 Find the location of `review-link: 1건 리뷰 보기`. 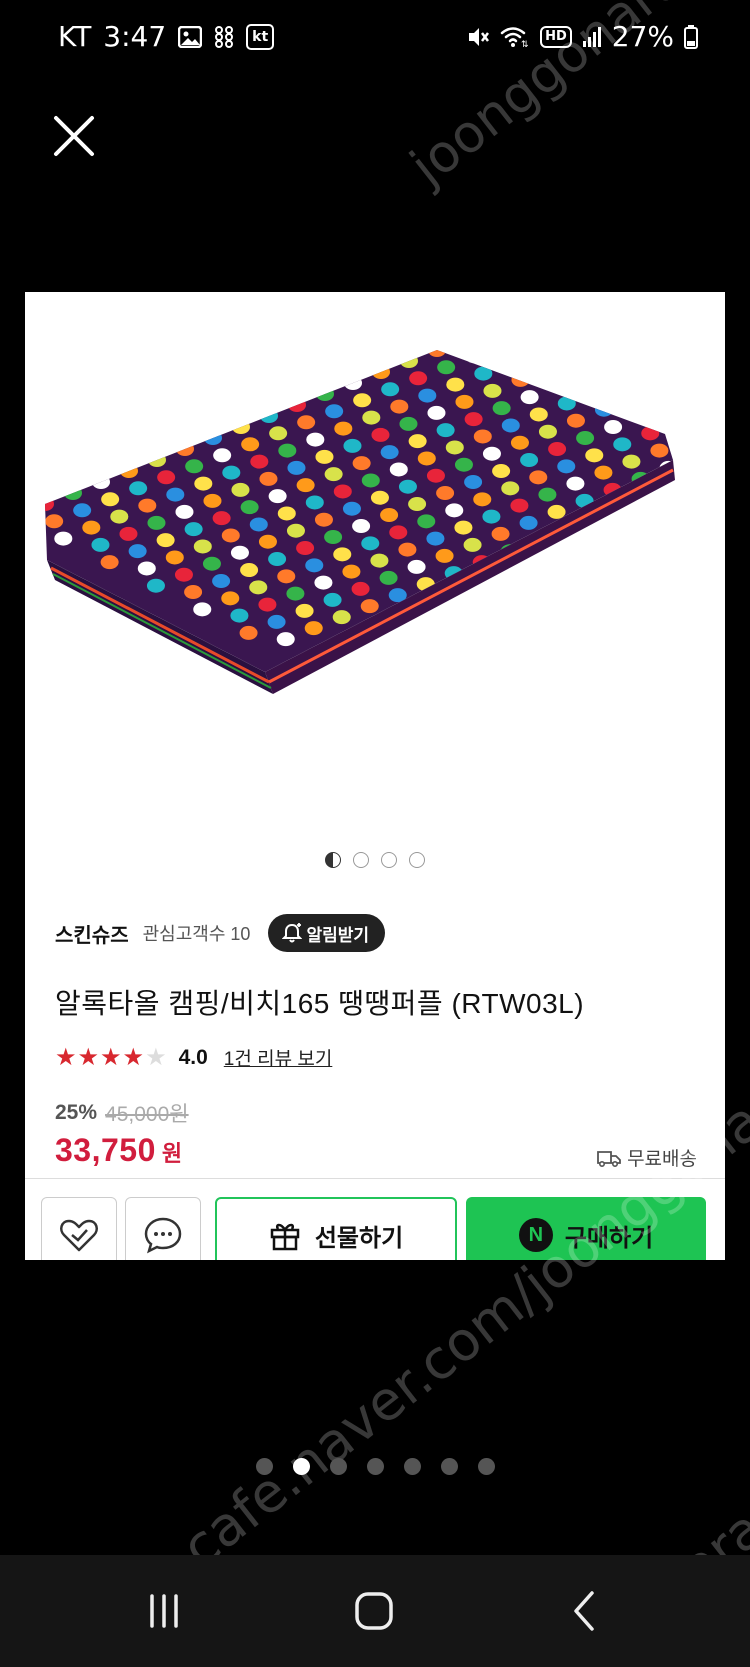

review-link: 1건 리뷰 보기 is located at coordinates (278, 1057).